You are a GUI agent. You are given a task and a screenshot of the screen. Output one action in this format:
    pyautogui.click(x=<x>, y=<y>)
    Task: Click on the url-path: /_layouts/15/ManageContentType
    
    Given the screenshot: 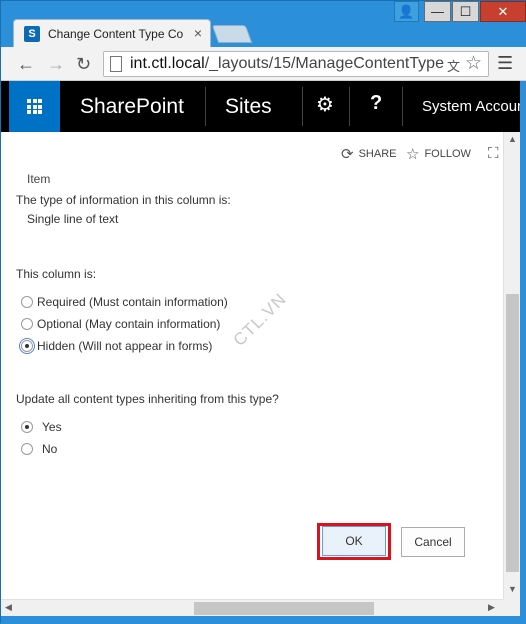 What is the action you would take?
    pyautogui.click(x=324, y=63)
    